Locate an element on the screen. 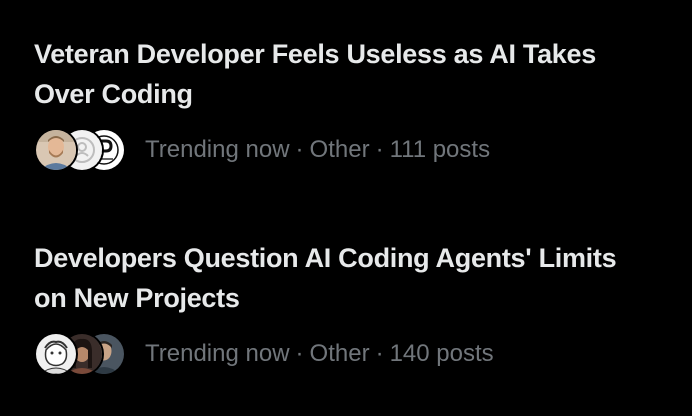 The image size is (692, 416). sketch-portrait-icon is located at coordinates (56, 354).